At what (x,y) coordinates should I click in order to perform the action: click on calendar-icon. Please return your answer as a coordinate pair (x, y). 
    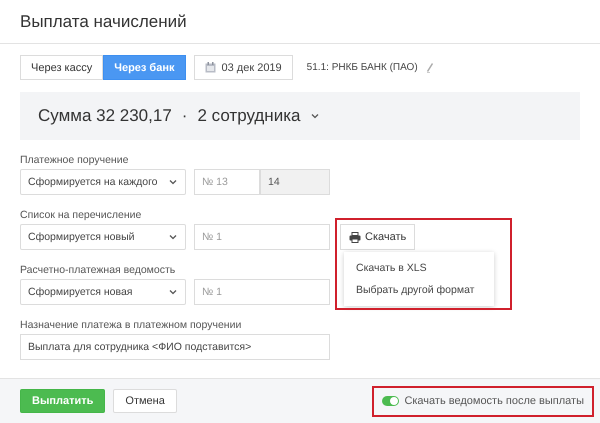
    Looking at the image, I should click on (210, 67).